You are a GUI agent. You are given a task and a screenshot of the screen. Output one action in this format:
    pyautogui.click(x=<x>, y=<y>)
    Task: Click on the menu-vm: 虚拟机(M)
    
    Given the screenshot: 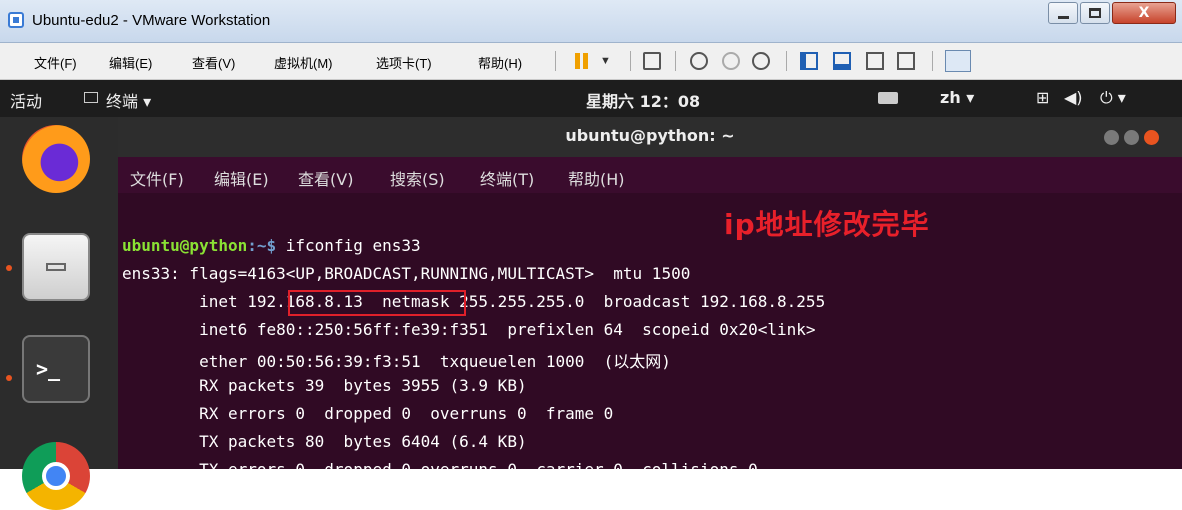 What is the action you would take?
    pyautogui.click(x=303, y=62)
    